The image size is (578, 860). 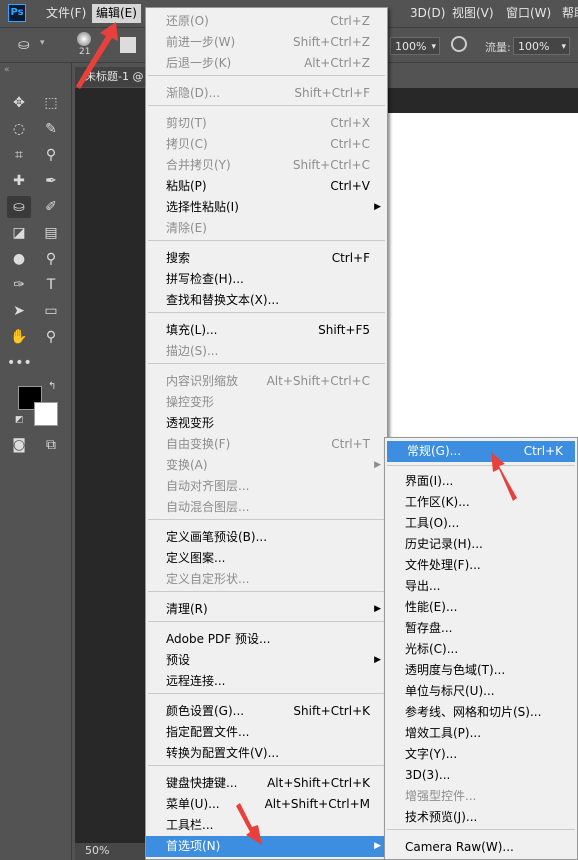 What do you see at coordinates (266, 804) in the screenshot?
I see `menu-item-menus: 菜单(U)... Alt+Shift+Ctrl+M` at bounding box center [266, 804].